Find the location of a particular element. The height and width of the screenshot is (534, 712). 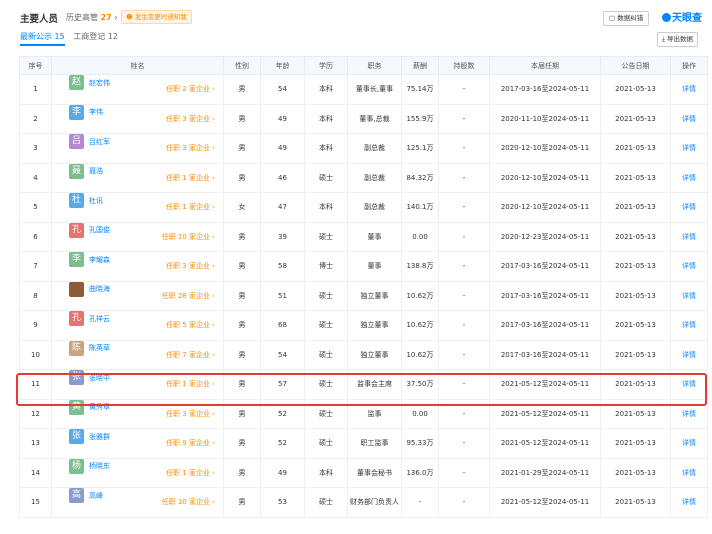

person-name-link: 李耀森 is located at coordinates (99, 260).